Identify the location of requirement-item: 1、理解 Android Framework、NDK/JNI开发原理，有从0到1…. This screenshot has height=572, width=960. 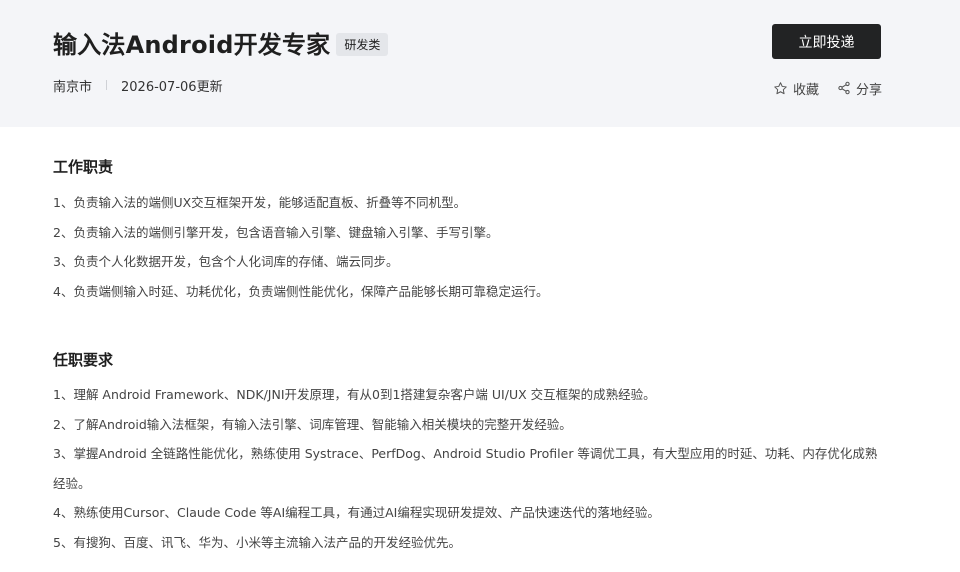
(354, 394).